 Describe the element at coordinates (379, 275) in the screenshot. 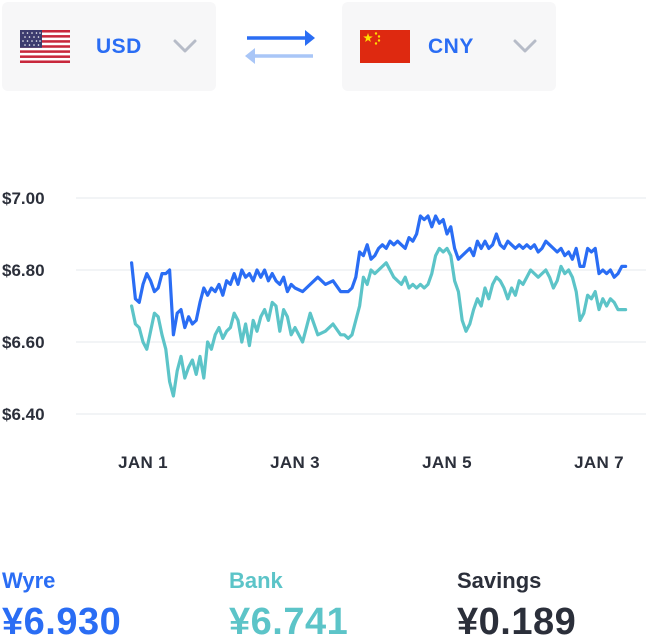

I see `wyre-rate-line` at that location.